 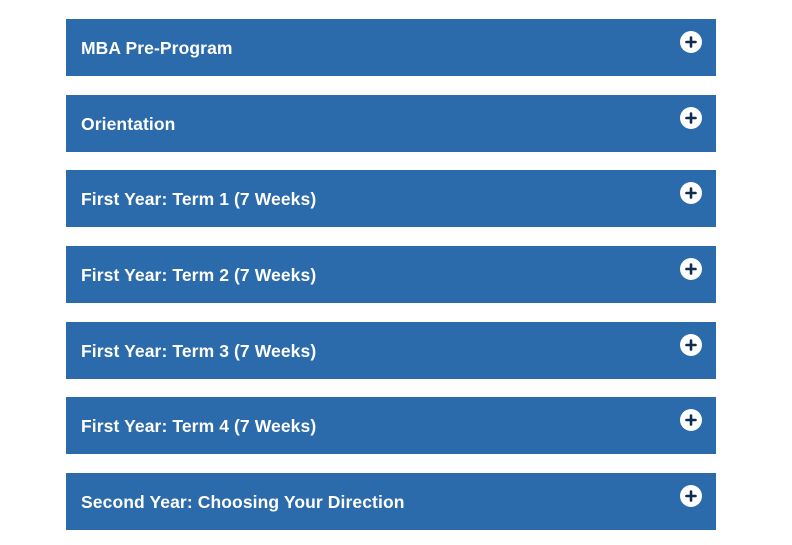 What do you see at coordinates (391, 123) in the screenshot?
I see `accordion-item-orientation: Orientation` at bounding box center [391, 123].